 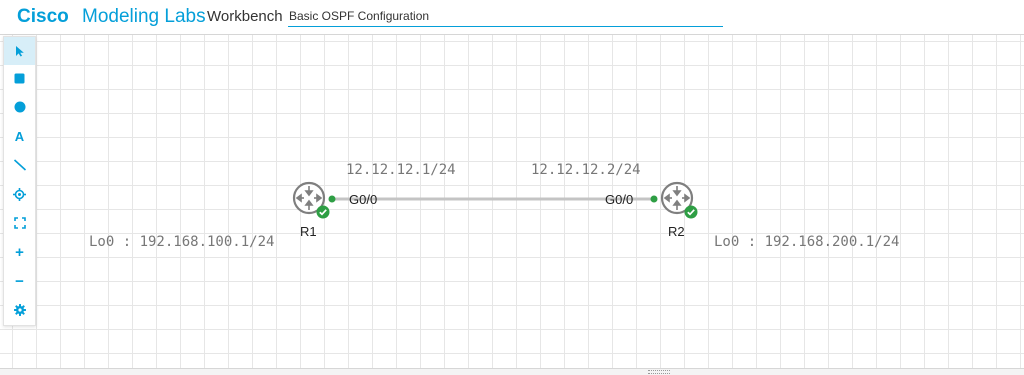 What do you see at coordinates (43, 17) in the screenshot?
I see `brand-logo-cisco: Cisco` at bounding box center [43, 17].